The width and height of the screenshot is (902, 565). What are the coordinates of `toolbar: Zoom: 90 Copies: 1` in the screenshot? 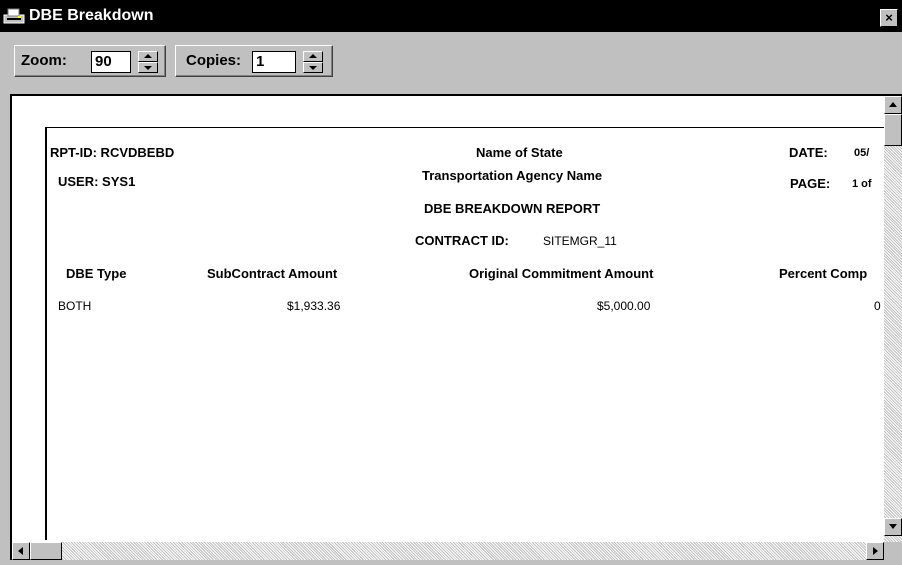 It's located at (451, 63).